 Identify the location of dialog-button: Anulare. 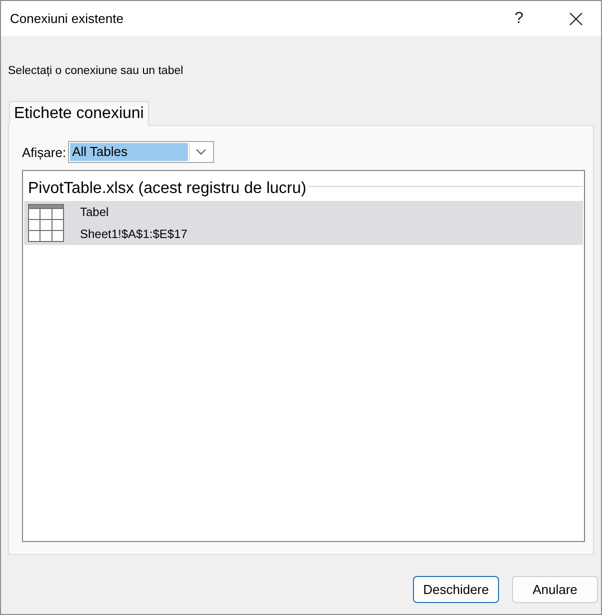
(555, 589).